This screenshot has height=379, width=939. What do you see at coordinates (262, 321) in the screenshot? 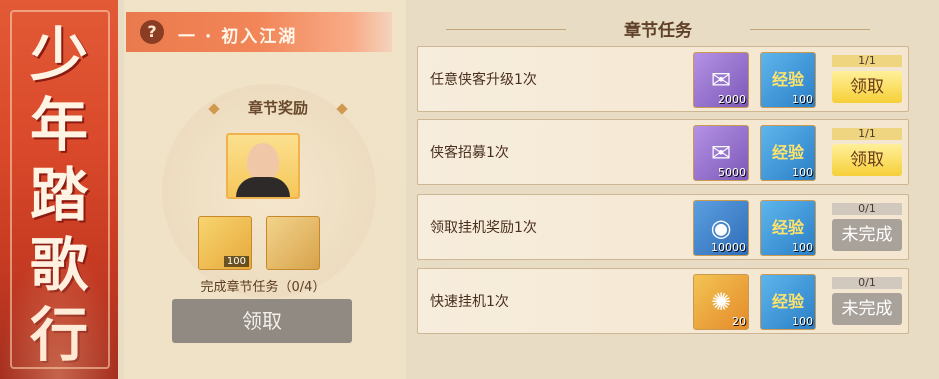
I see `claim-chapter-reward-button: 领取` at bounding box center [262, 321].